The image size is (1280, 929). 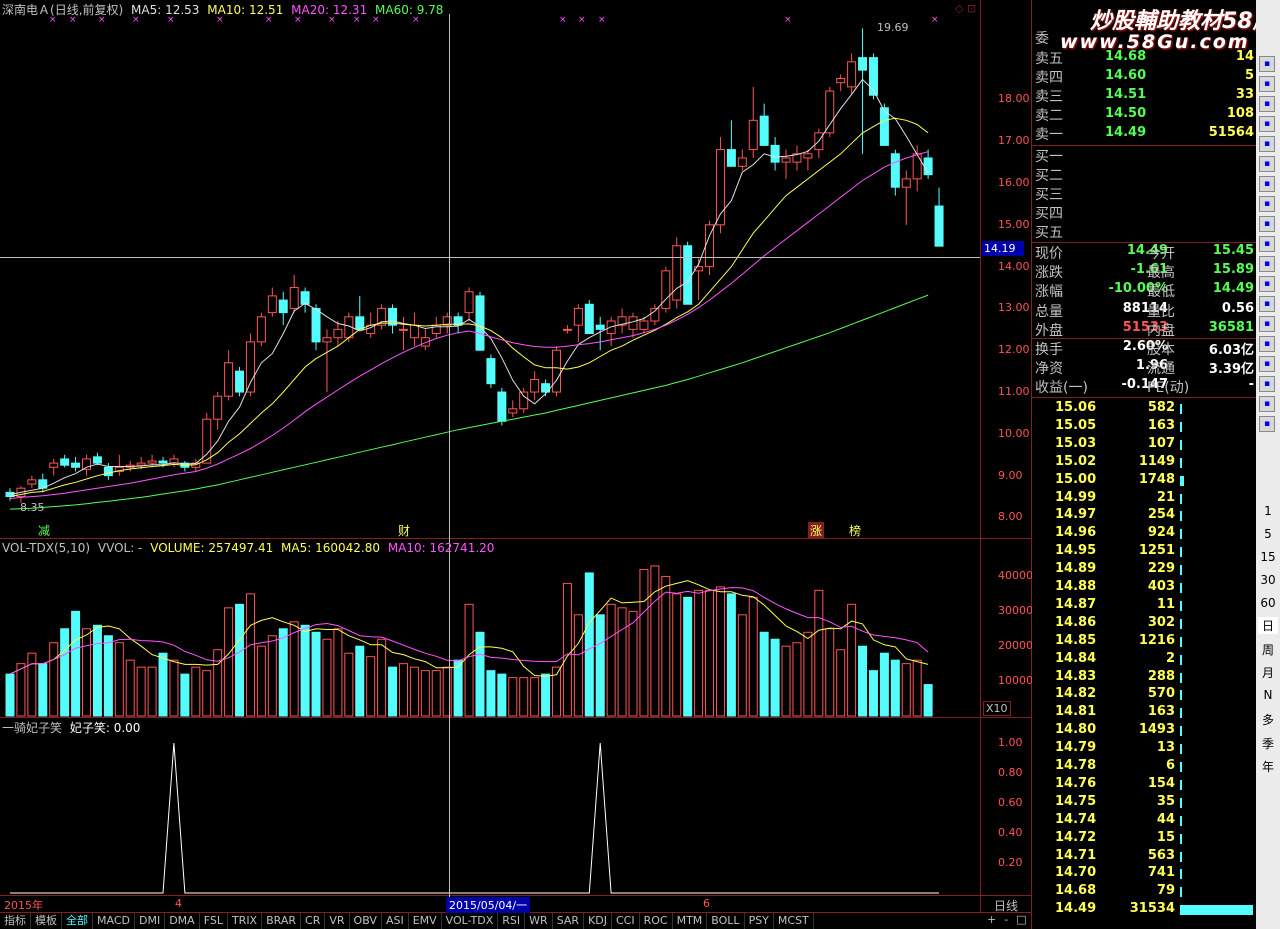 What do you see at coordinates (1268, 557) in the screenshot?
I see `minute-period-option: 15` at bounding box center [1268, 557].